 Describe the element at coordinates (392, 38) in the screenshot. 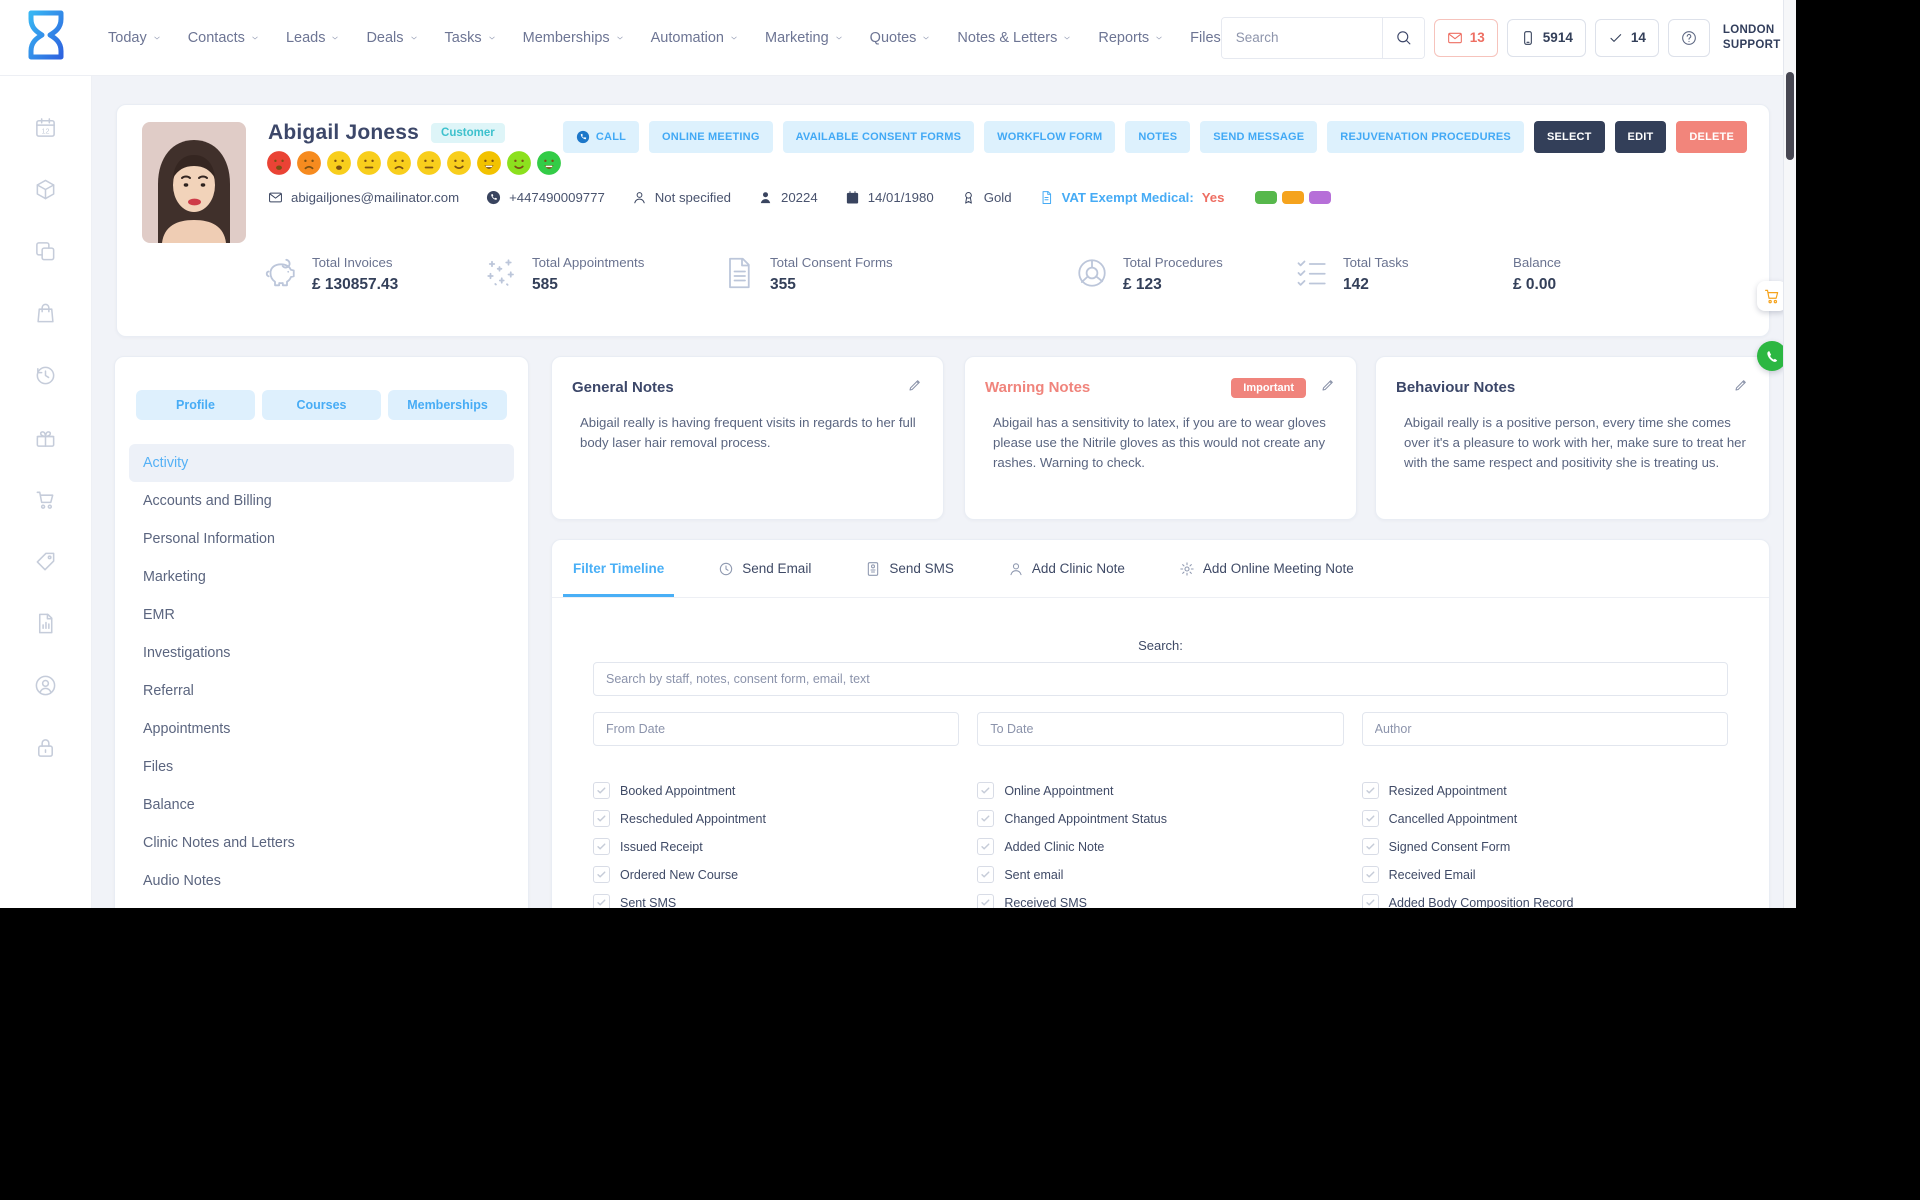

I see `nav-deals: Deals` at that location.